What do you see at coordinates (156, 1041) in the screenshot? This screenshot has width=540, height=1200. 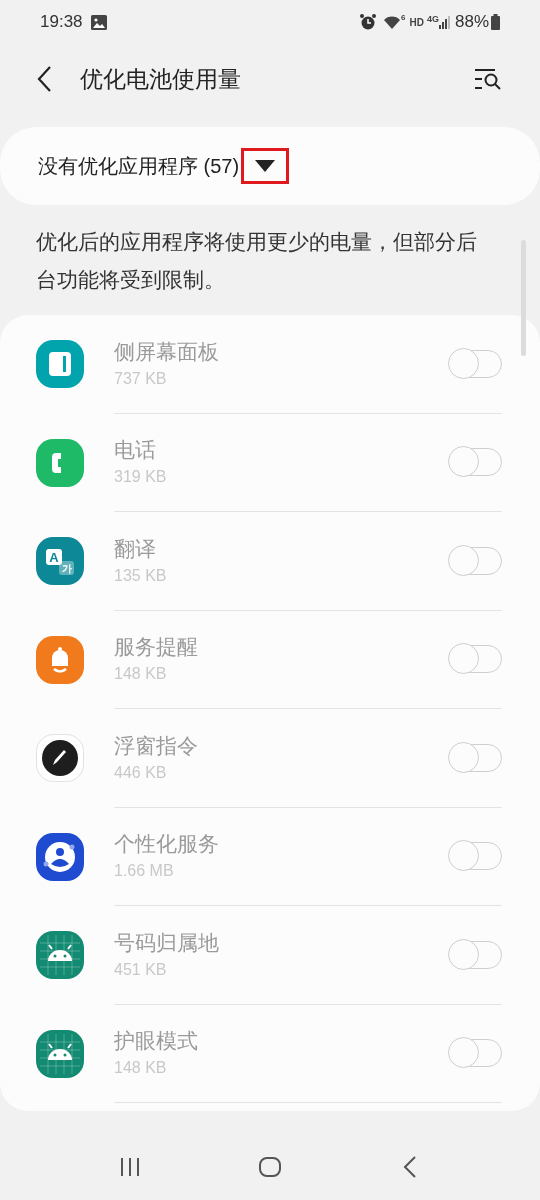 I see `app-name: 护眼模式` at bounding box center [156, 1041].